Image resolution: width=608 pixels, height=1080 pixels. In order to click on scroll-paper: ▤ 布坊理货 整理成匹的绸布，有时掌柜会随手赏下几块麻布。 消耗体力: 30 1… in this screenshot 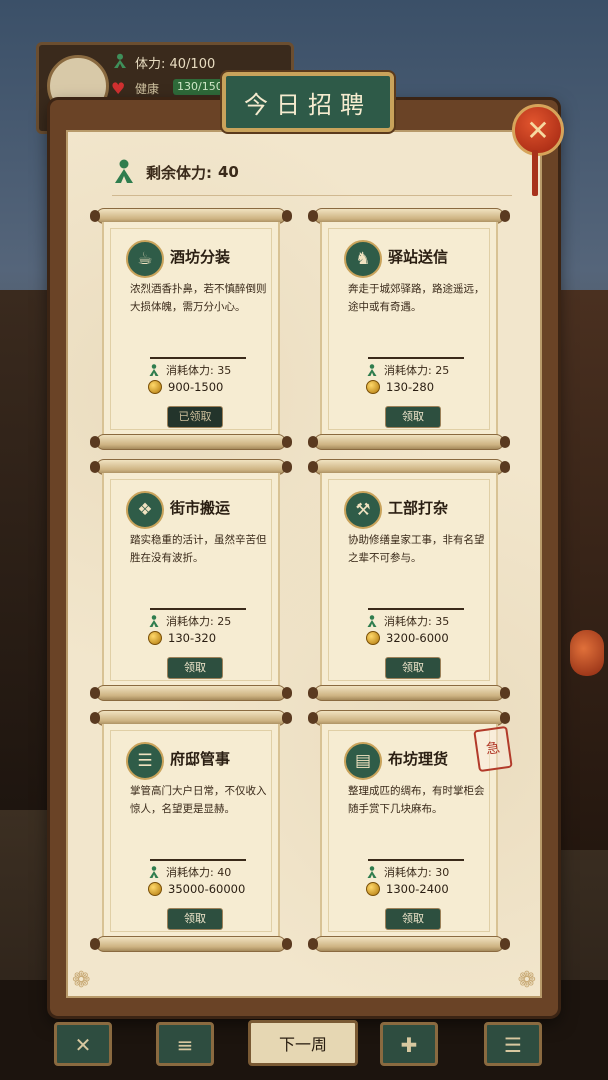, I will do `click(416, 831)`.